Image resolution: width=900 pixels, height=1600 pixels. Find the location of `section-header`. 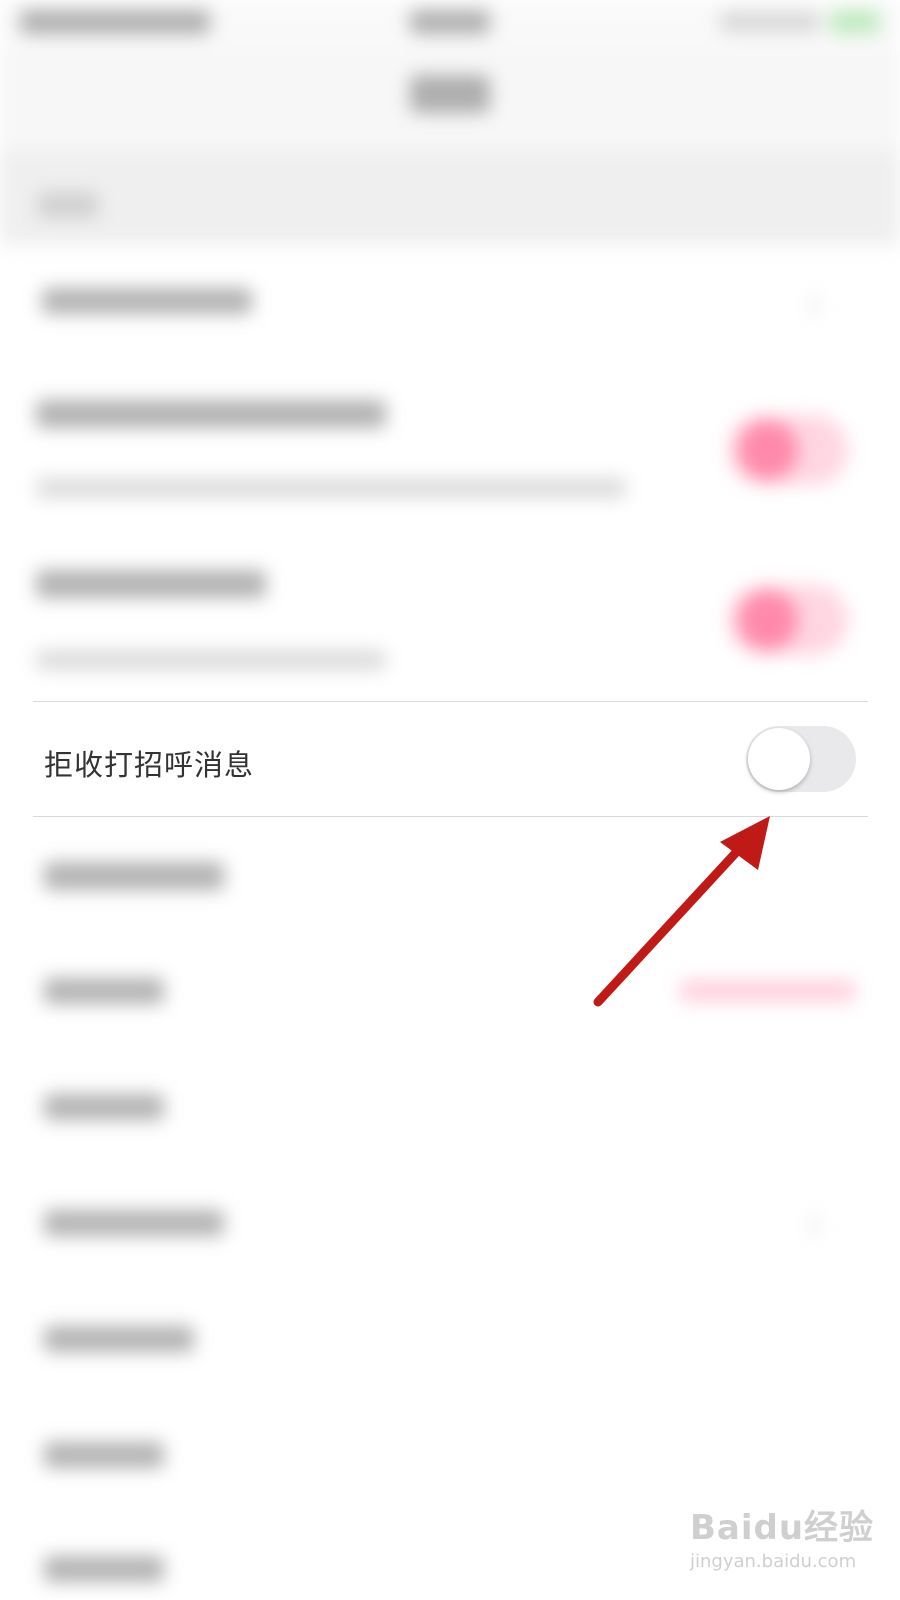

section-header is located at coordinates (450, 197).